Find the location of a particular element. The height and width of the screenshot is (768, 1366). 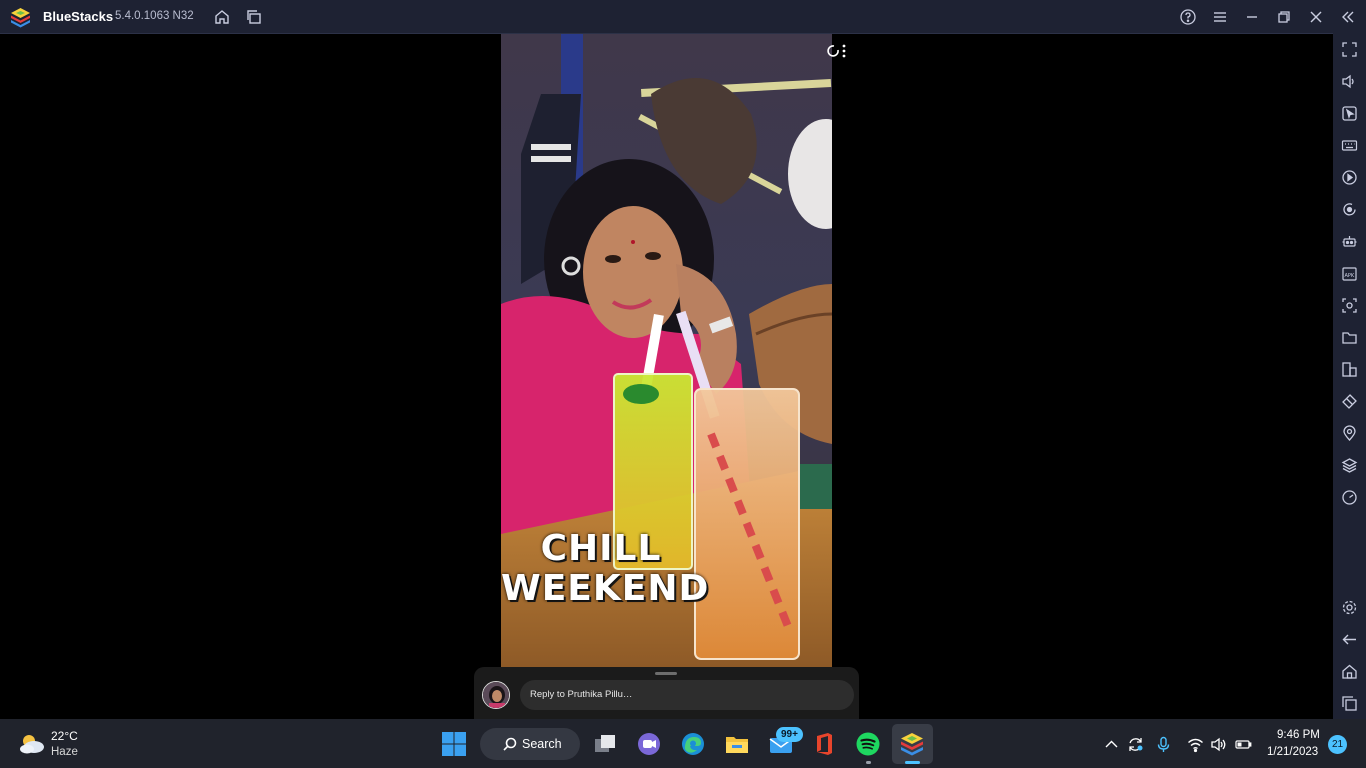

location-icon is located at coordinates (1349, 433).